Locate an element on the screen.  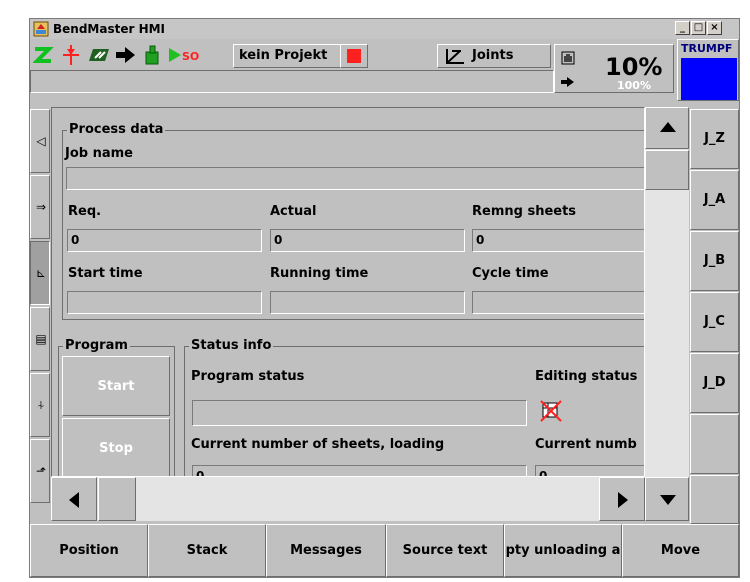
req-field: 0 is located at coordinates (164, 240).